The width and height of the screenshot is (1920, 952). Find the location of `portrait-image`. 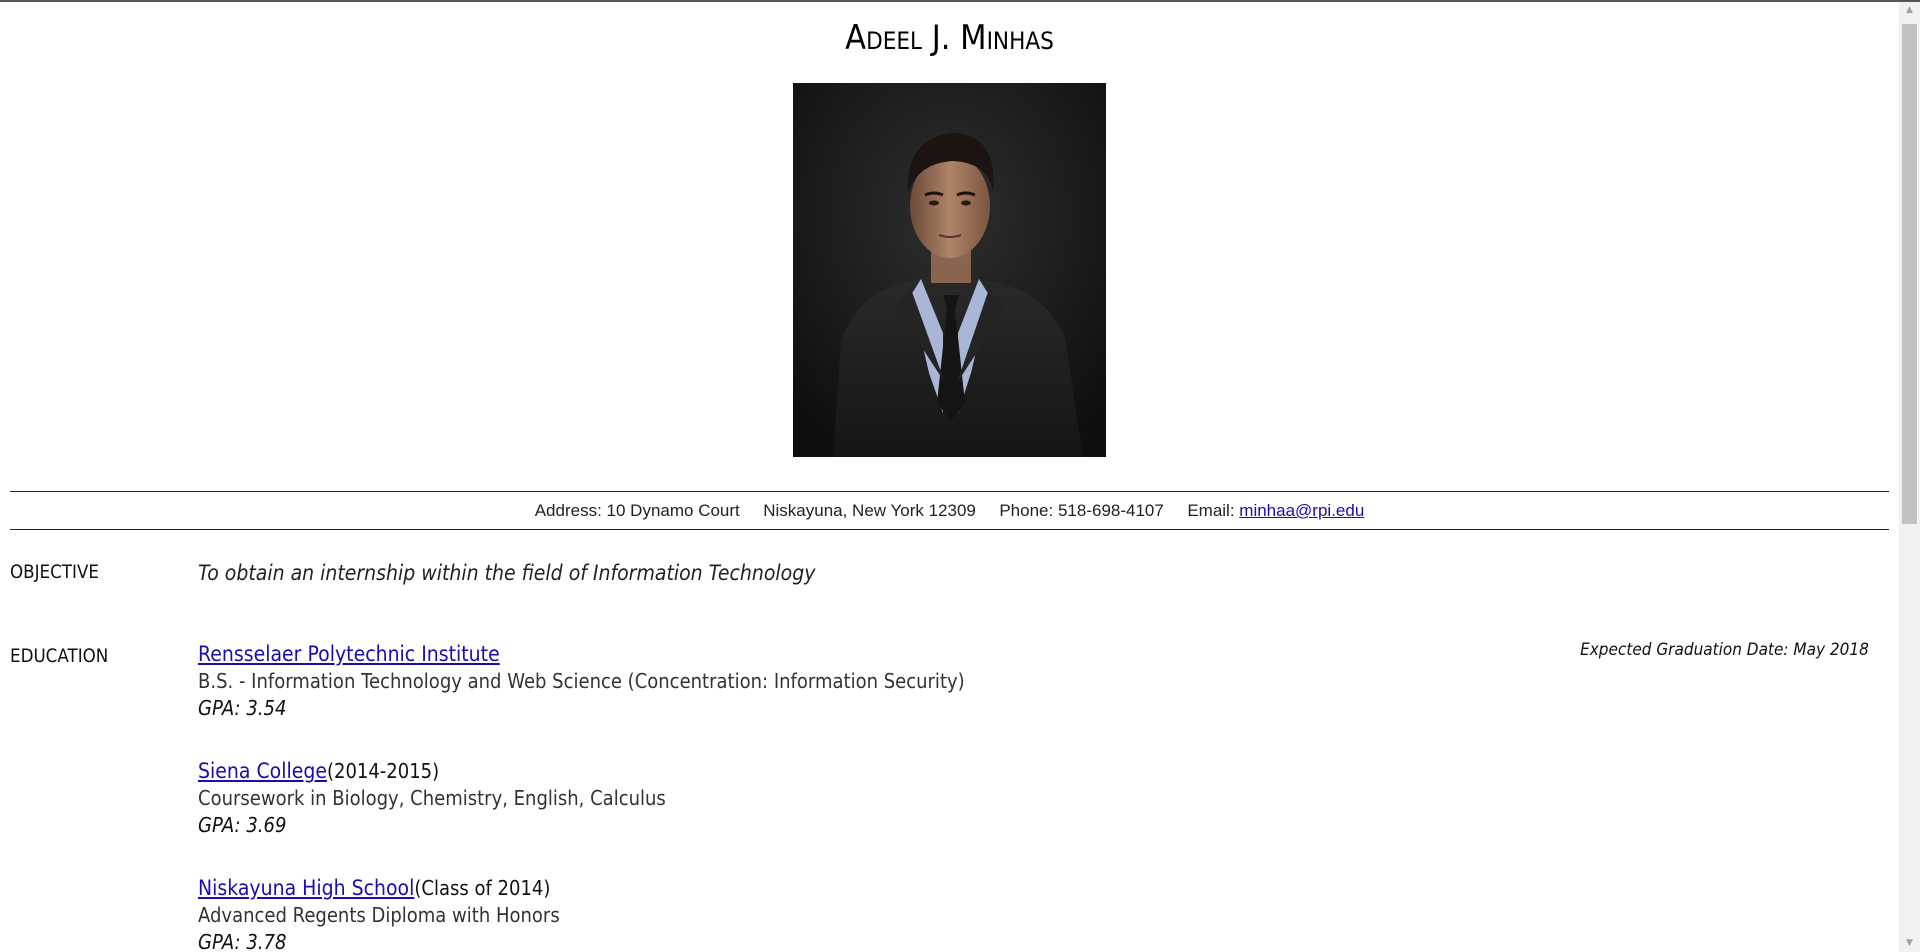

portrait-image is located at coordinates (949, 270).